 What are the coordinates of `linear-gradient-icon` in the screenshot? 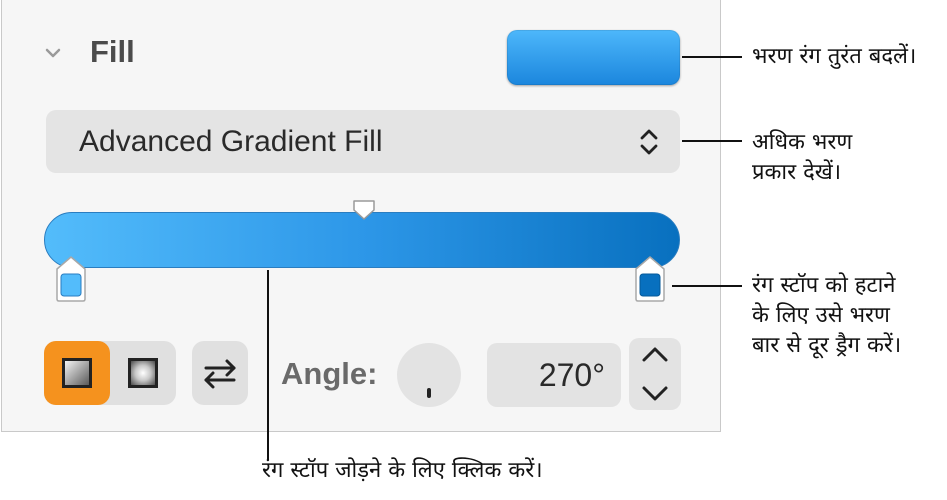 It's located at (77, 373).